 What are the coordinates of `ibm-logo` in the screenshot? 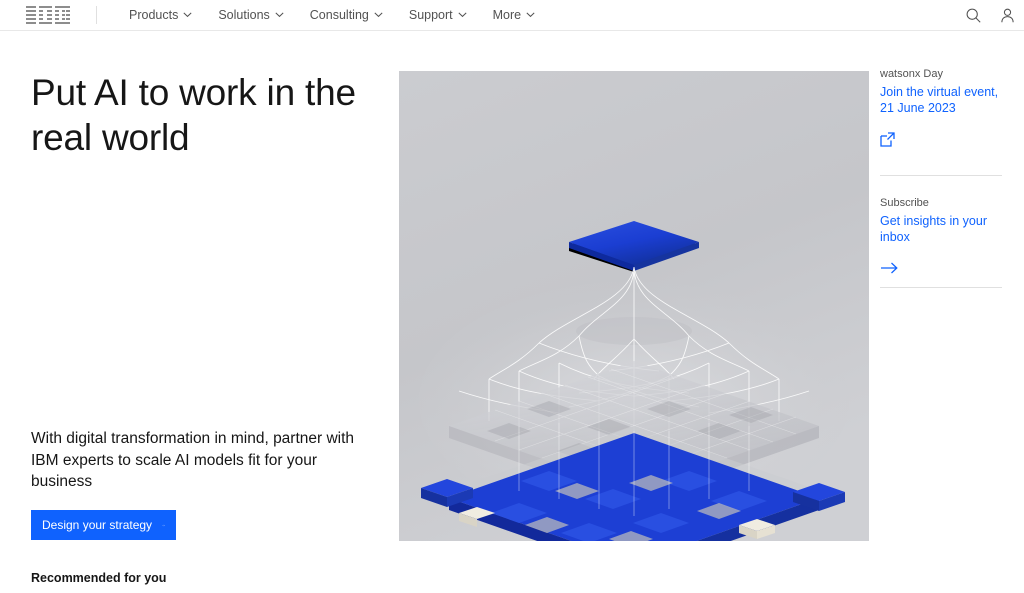 It's located at (48, 15).